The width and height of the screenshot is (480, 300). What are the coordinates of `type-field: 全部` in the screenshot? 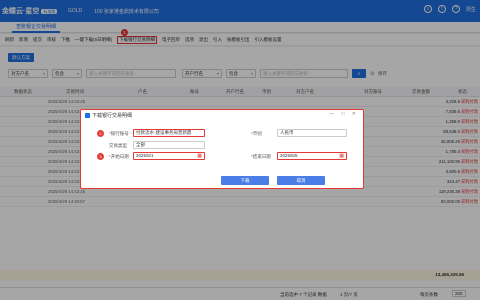 It's located at (169, 145).